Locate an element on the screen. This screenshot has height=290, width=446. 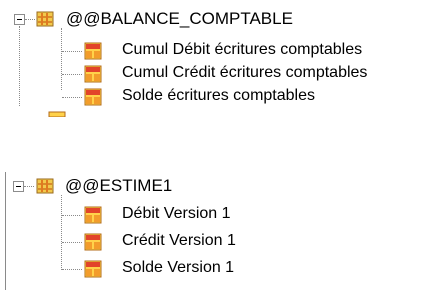
measure-label: Solde Version 1 is located at coordinates (178, 268).